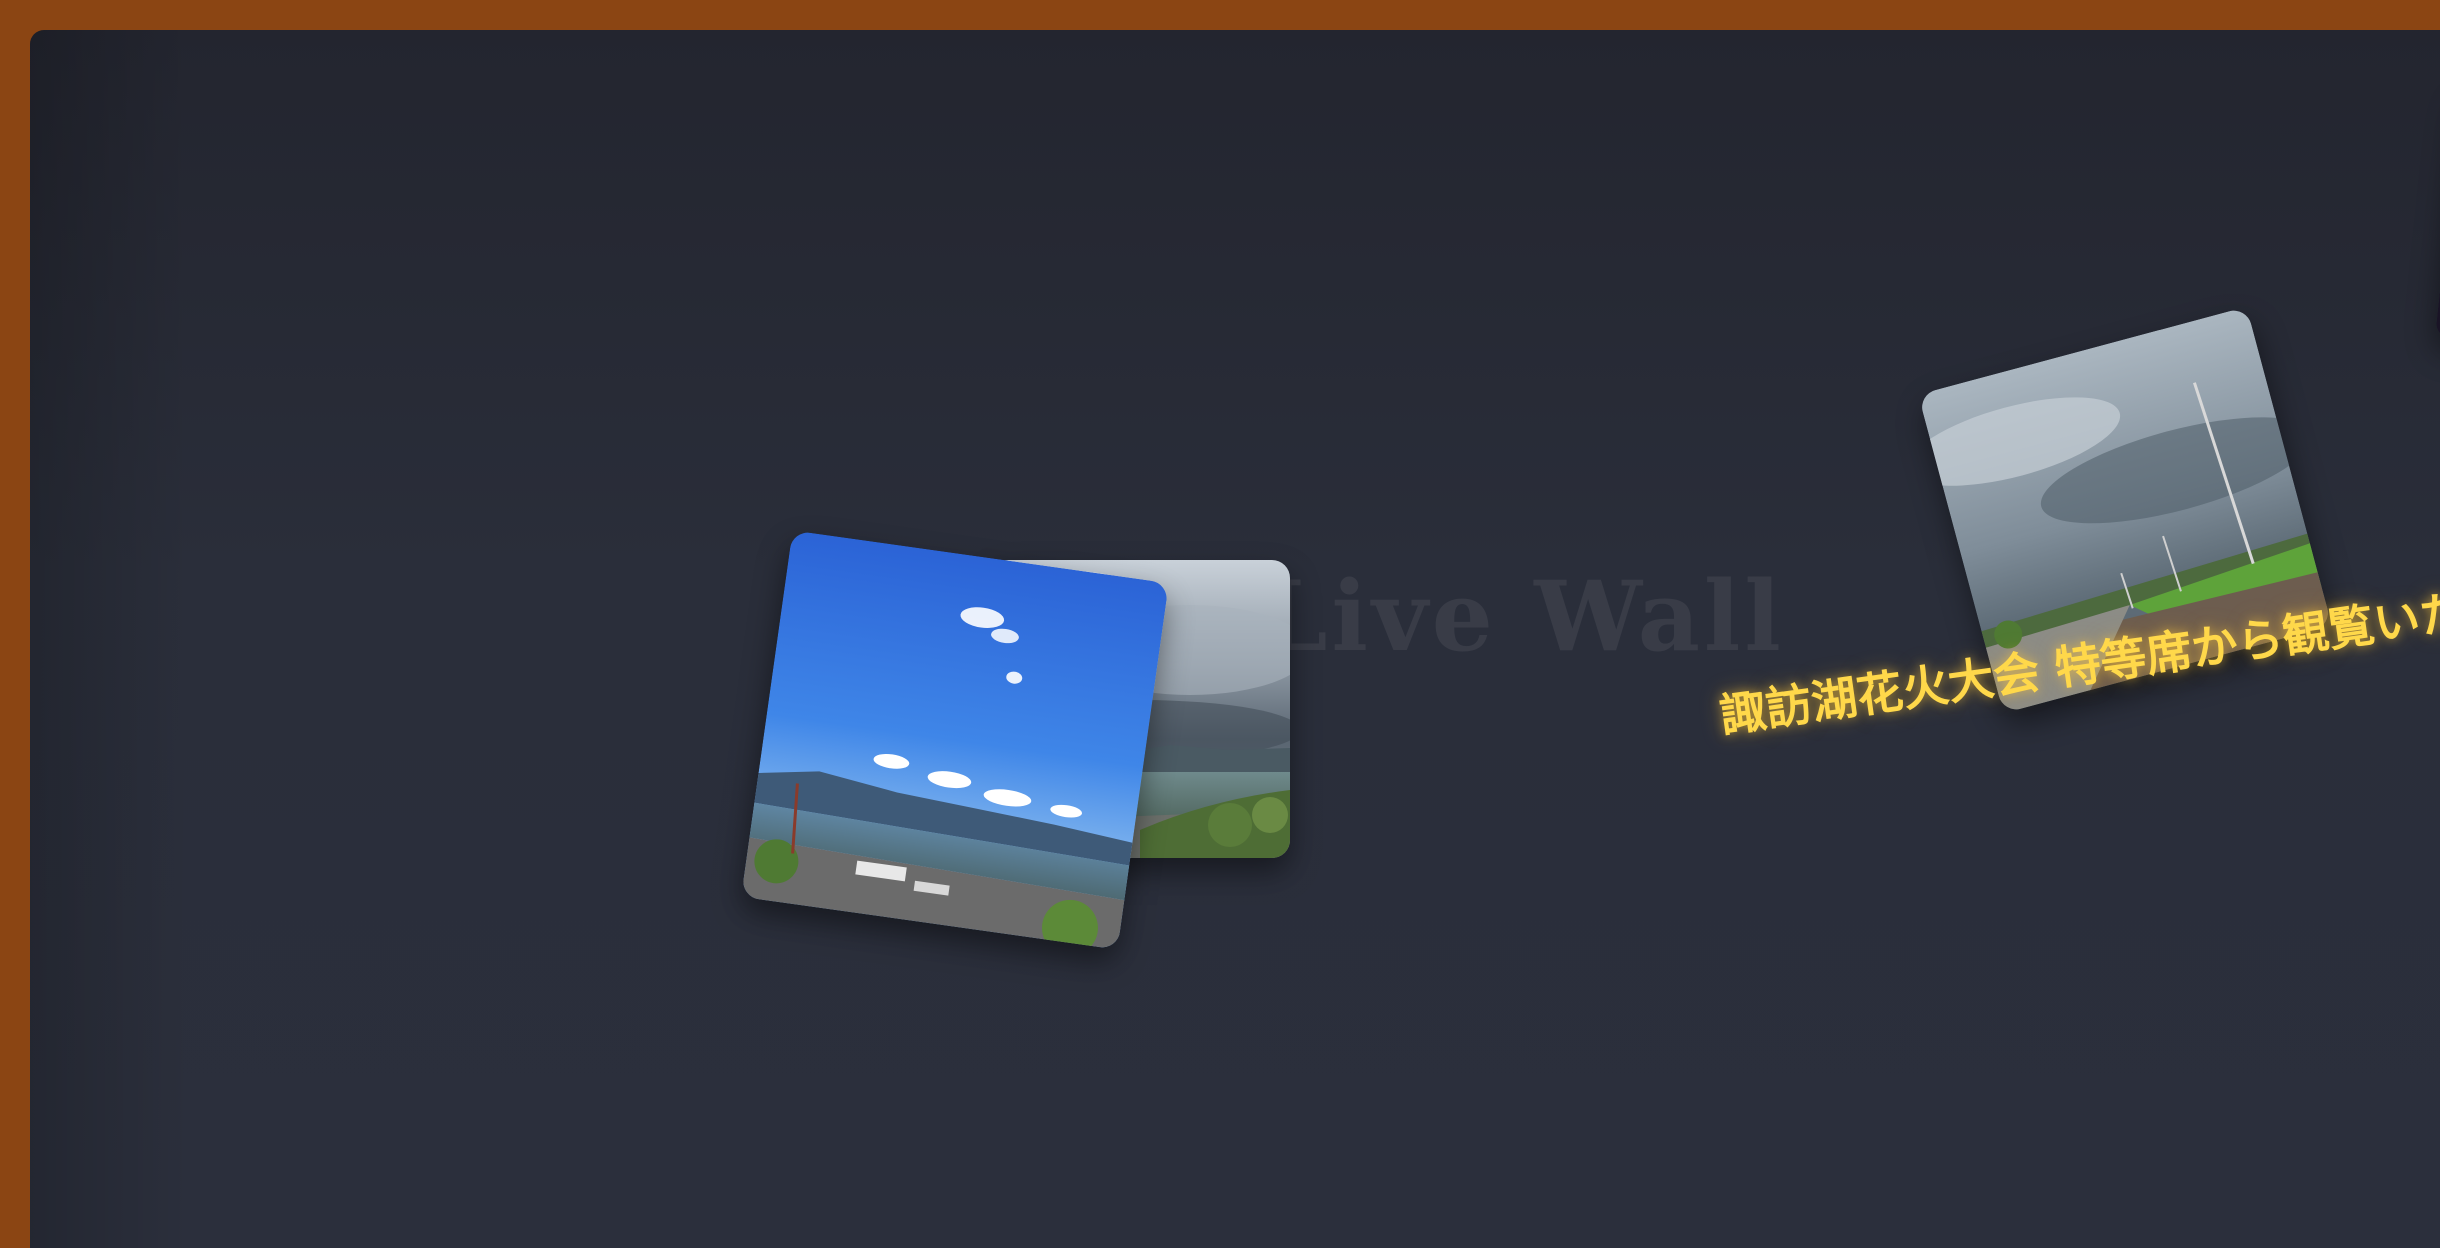 The width and height of the screenshot is (2440, 1248). I want to click on photo-card-fireworks, so click(2437, 215).